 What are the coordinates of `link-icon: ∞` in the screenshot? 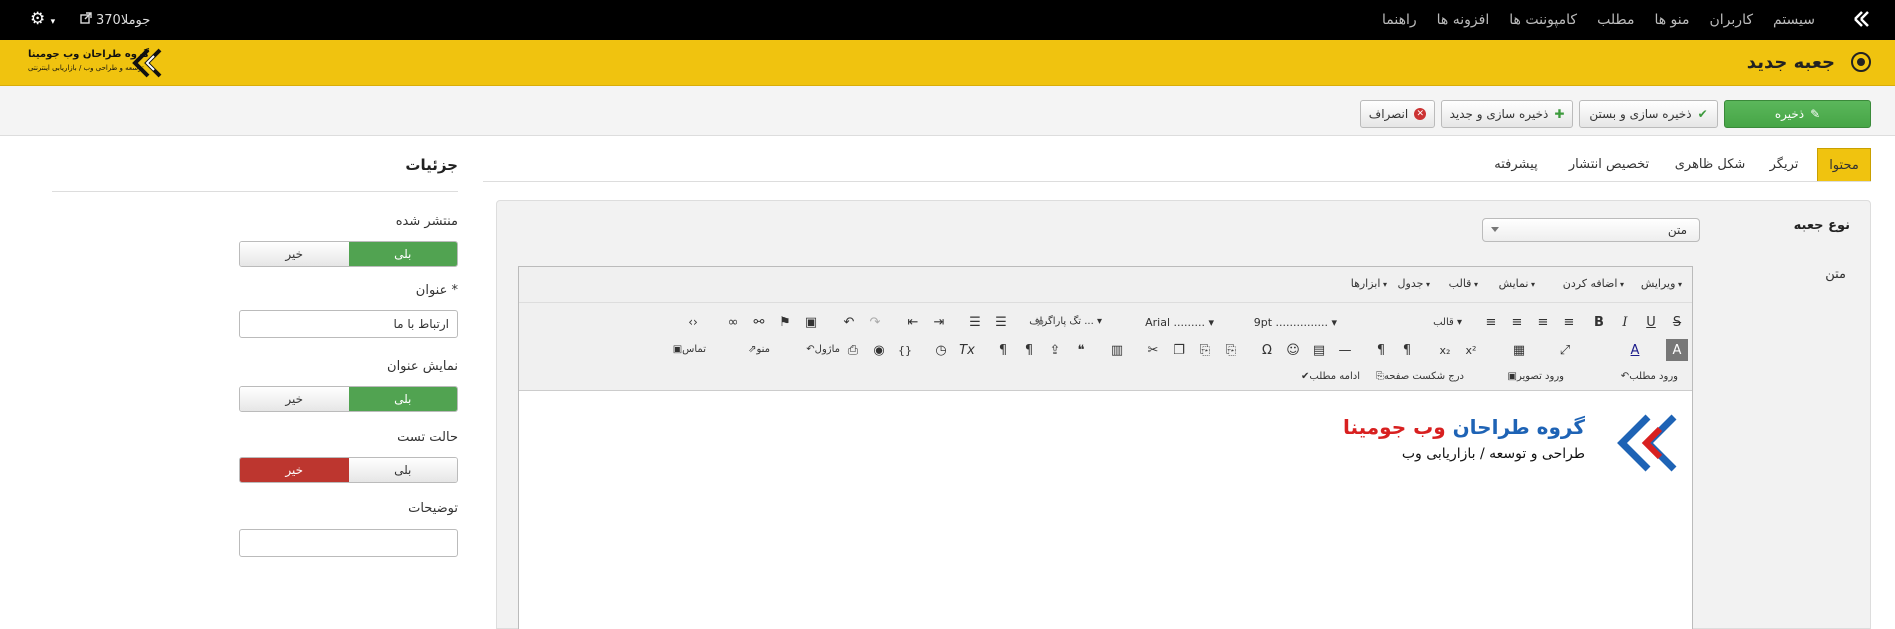 It's located at (733, 322).